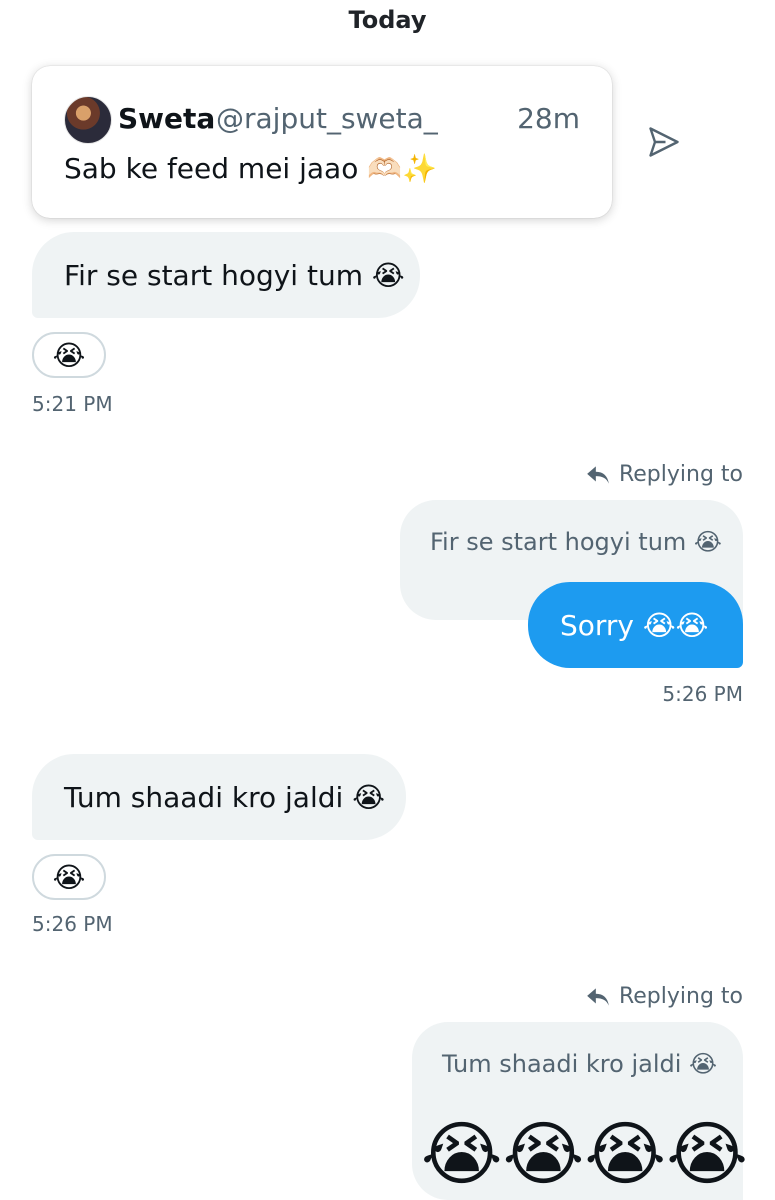 This screenshot has width=775, height=1200. I want to click on message-timestamp: 5:21 PM, so click(72, 404).